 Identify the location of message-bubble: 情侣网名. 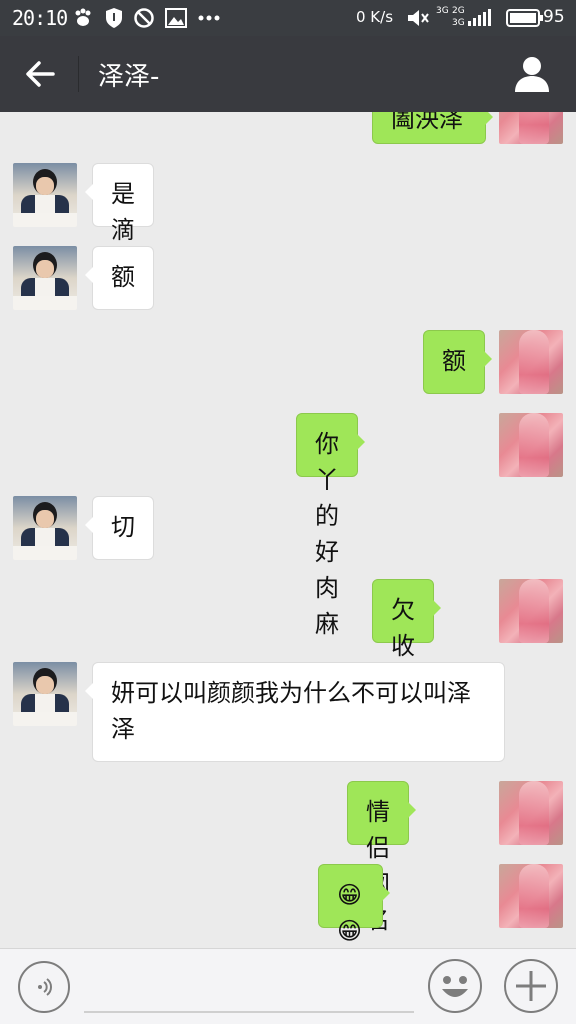
(381, 857).